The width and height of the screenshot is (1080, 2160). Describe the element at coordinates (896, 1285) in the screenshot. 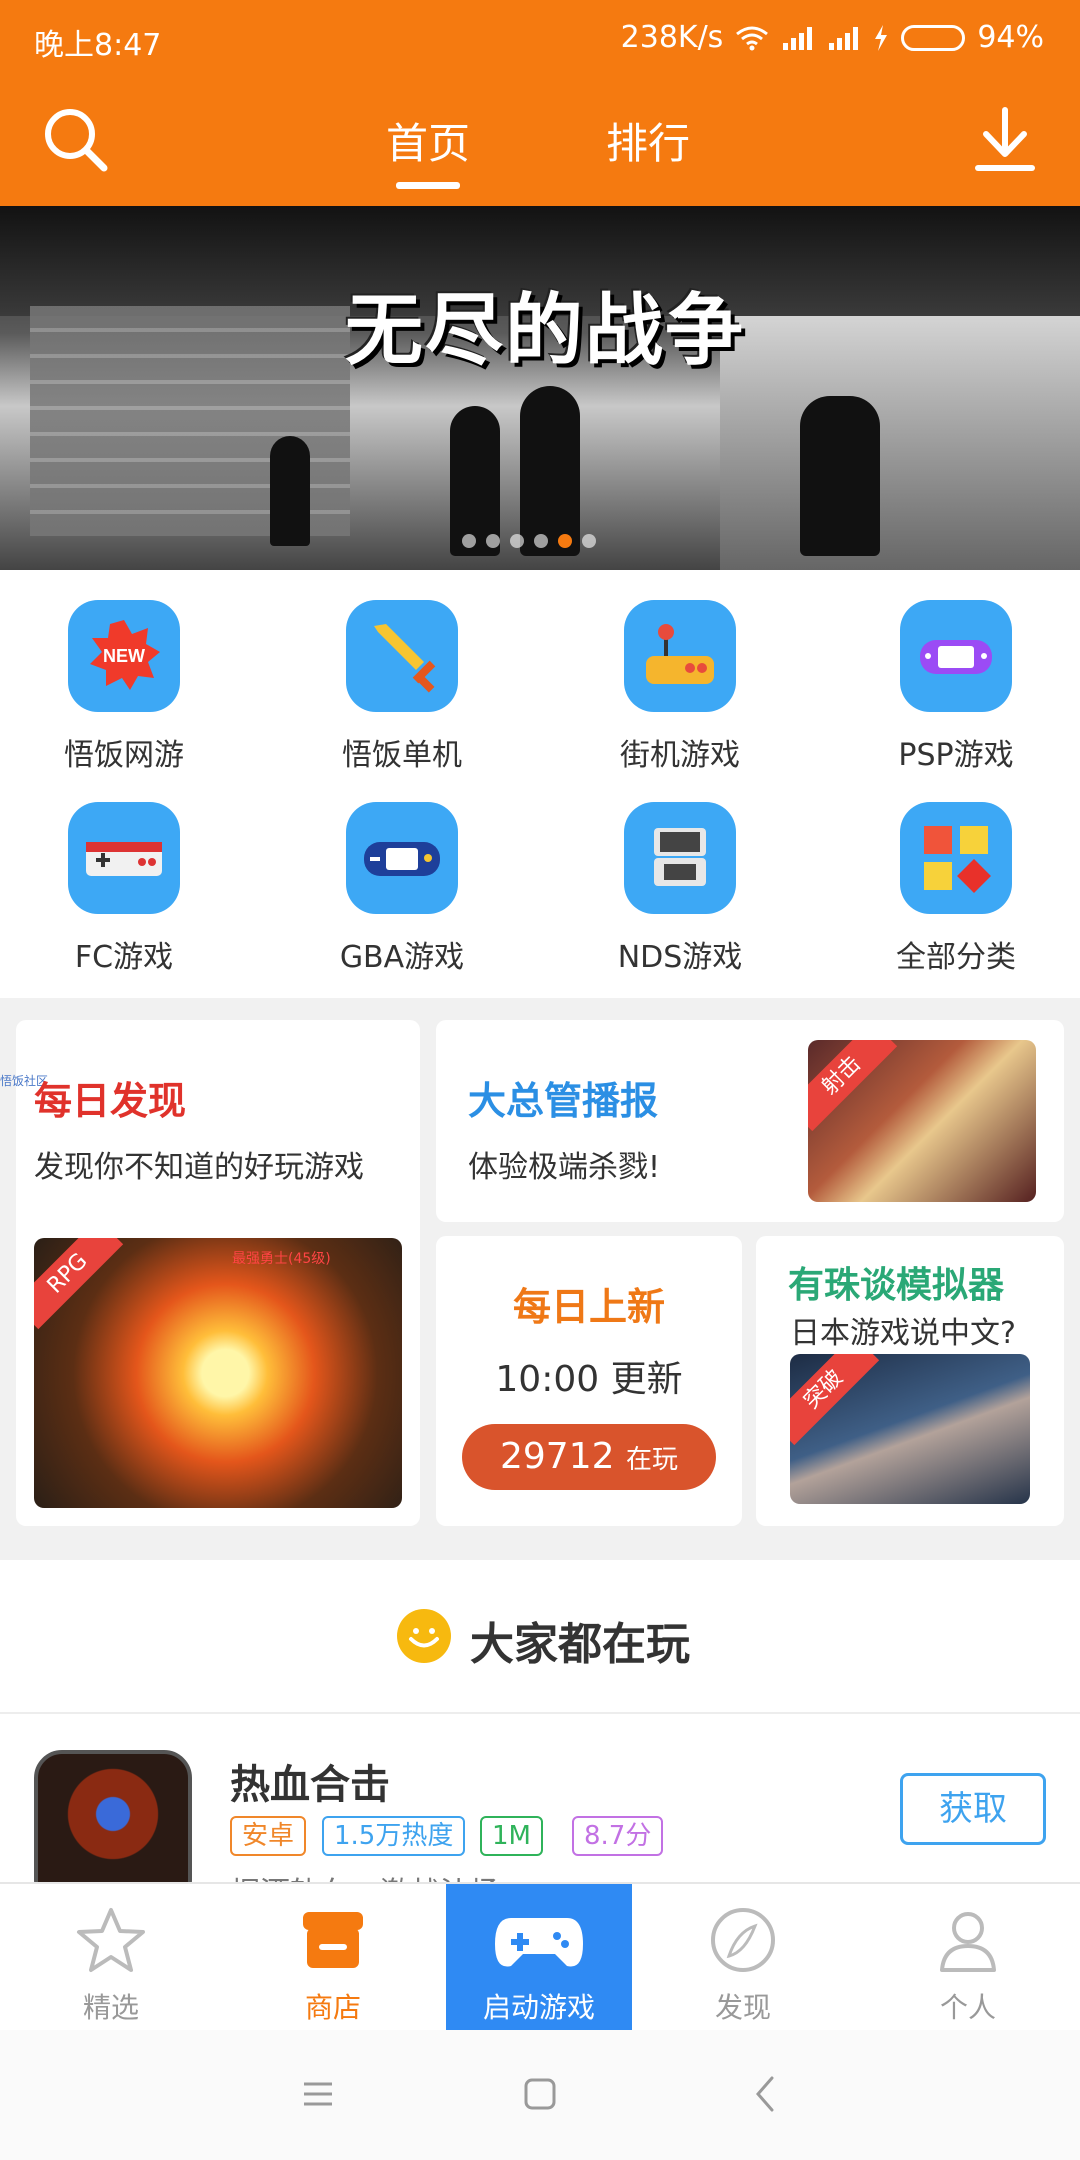

I see `emulator-talk-title: 有珠谈模拟器` at that location.